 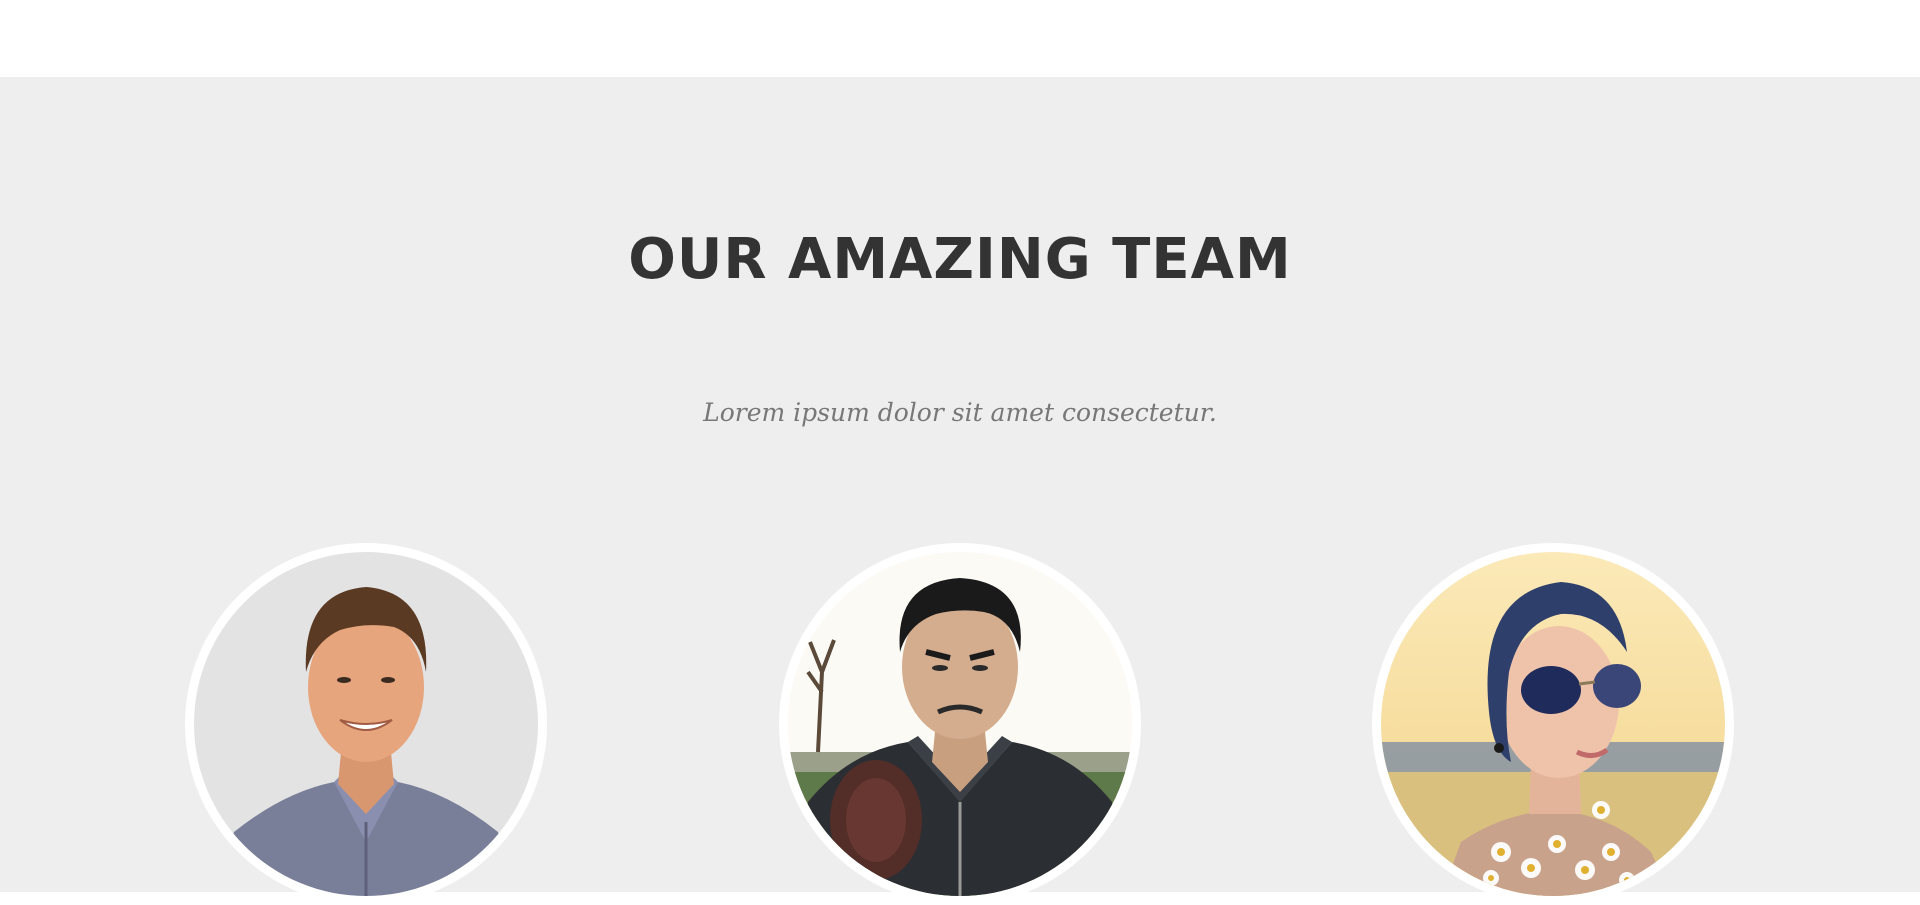 I want to click on top-navigation-bar, so click(x=960, y=38).